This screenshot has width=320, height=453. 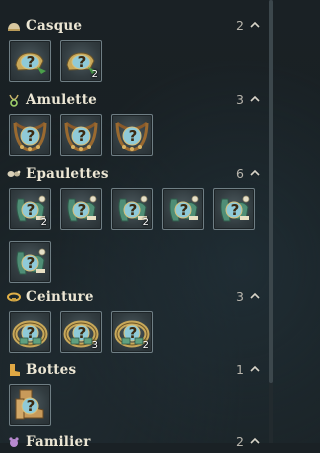 What do you see at coordinates (60, 297) in the screenshot?
I see `category-label: Ceinture` at bounding box center [60, 297].